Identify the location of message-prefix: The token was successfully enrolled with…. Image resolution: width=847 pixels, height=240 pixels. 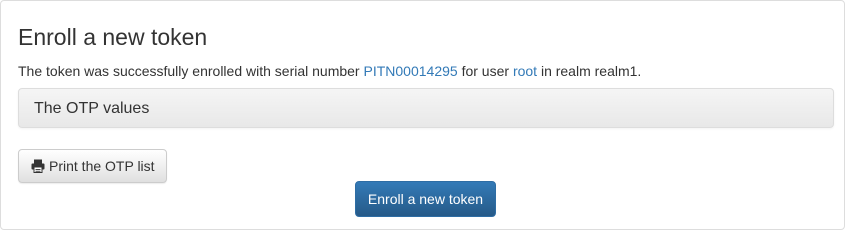
(191, 71).